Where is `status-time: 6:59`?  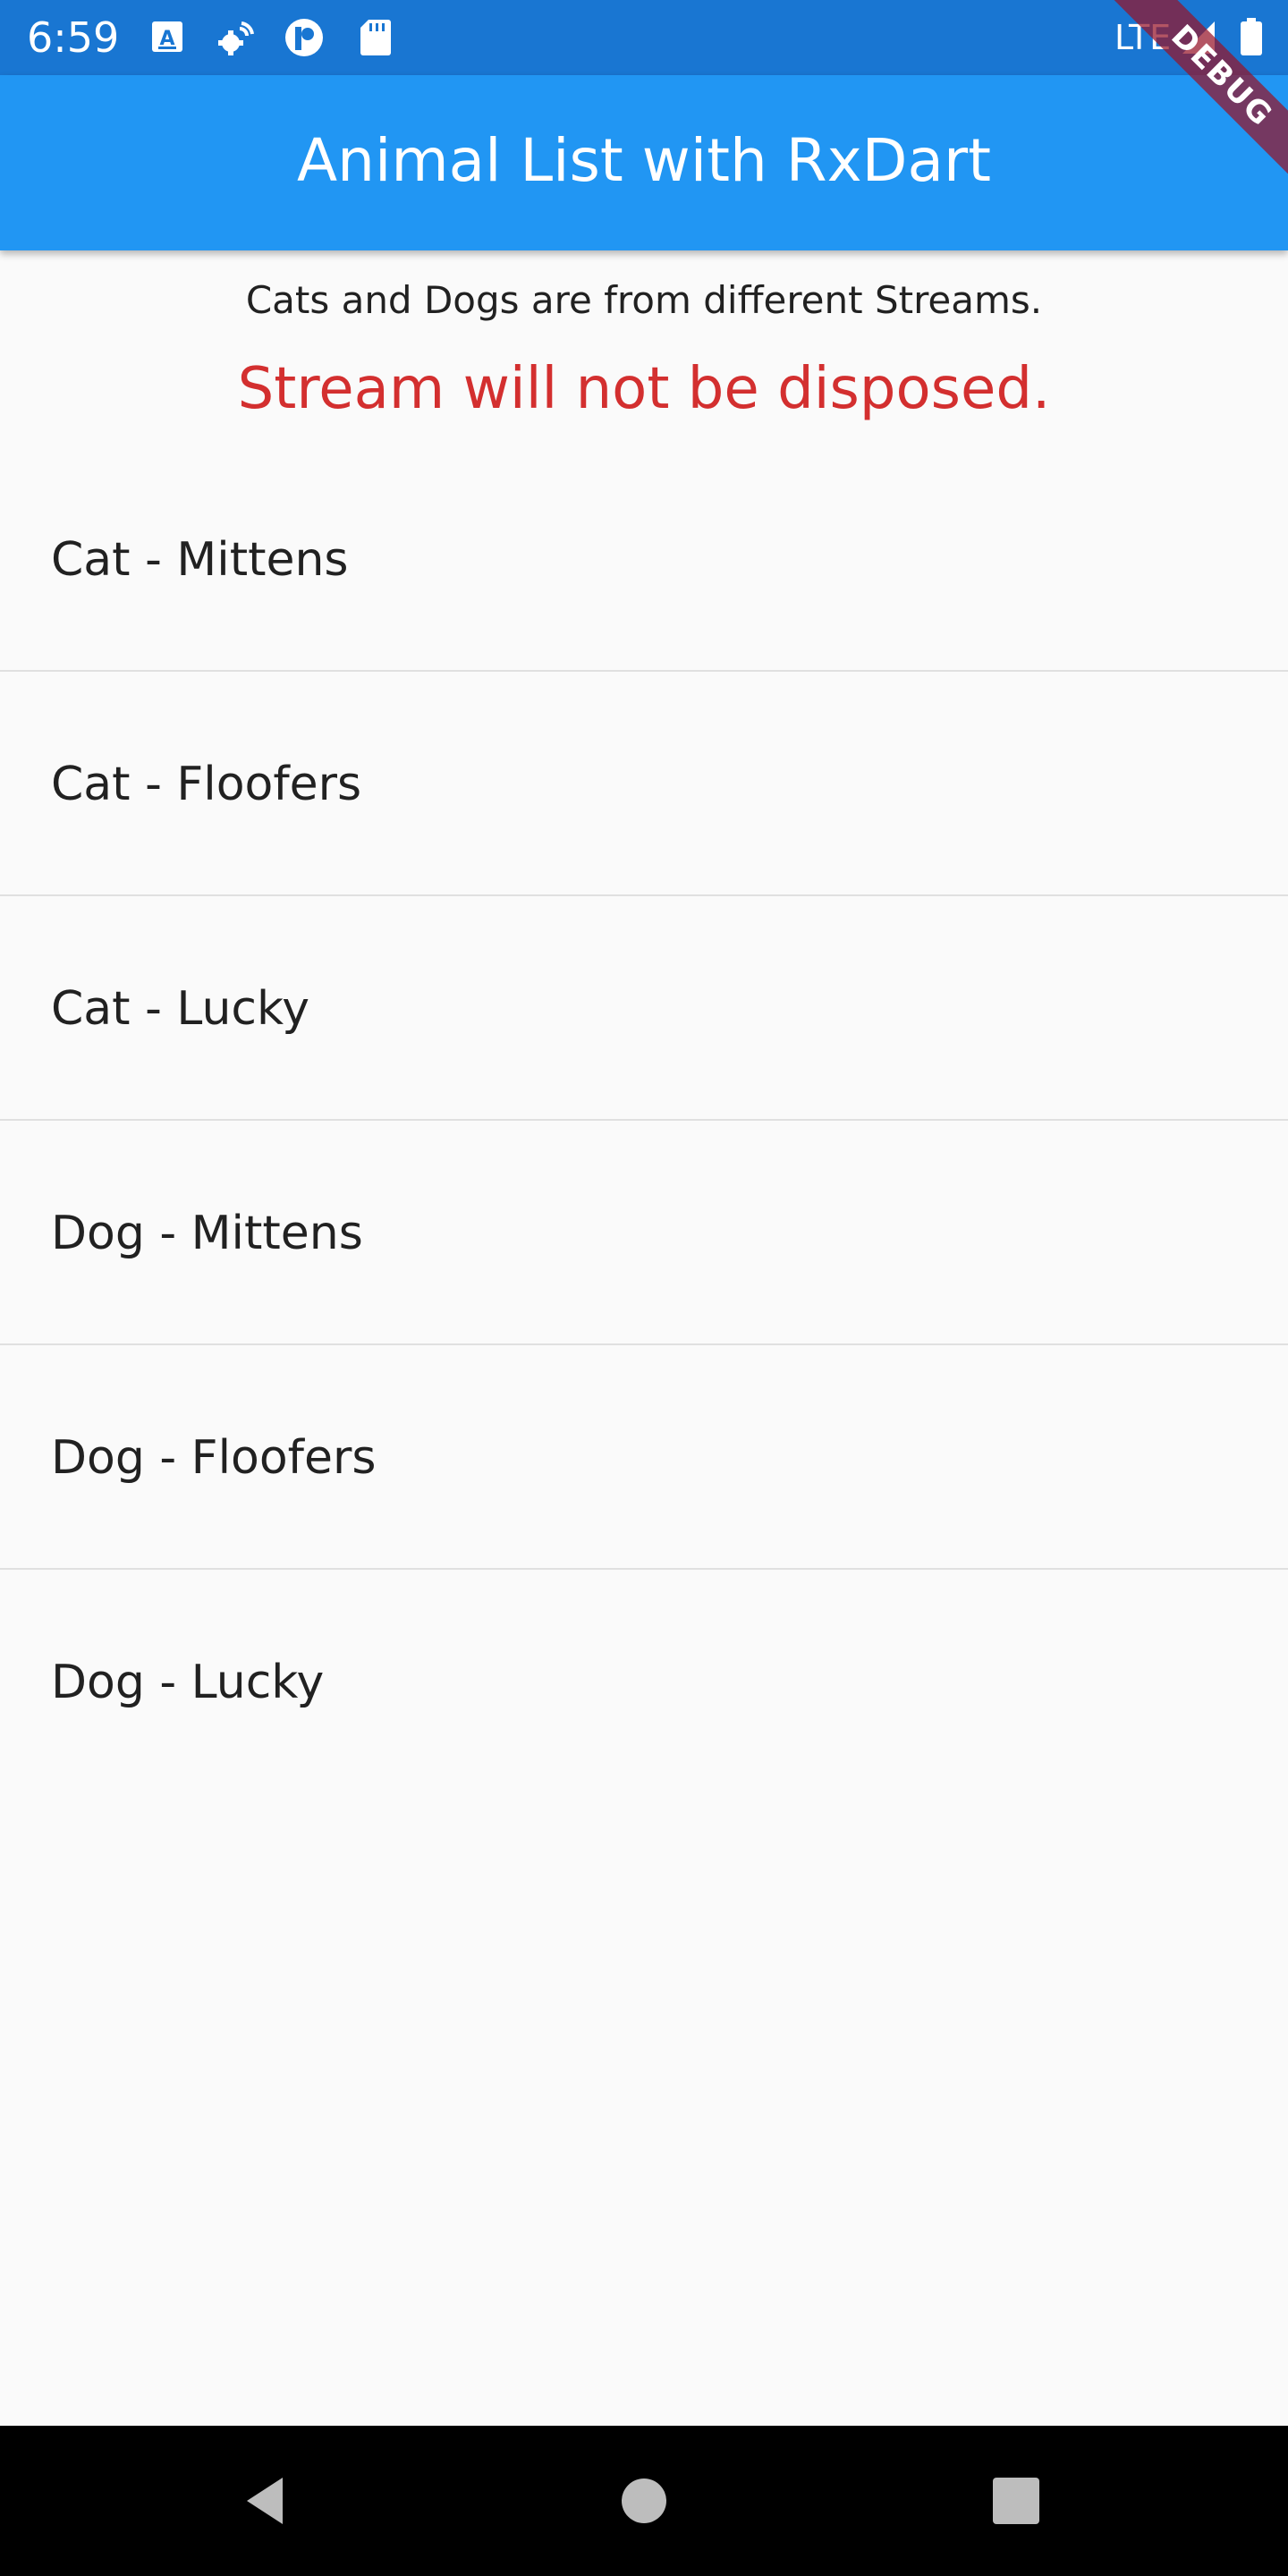 status-time: 6:59 is located at coordinates (73, 37).